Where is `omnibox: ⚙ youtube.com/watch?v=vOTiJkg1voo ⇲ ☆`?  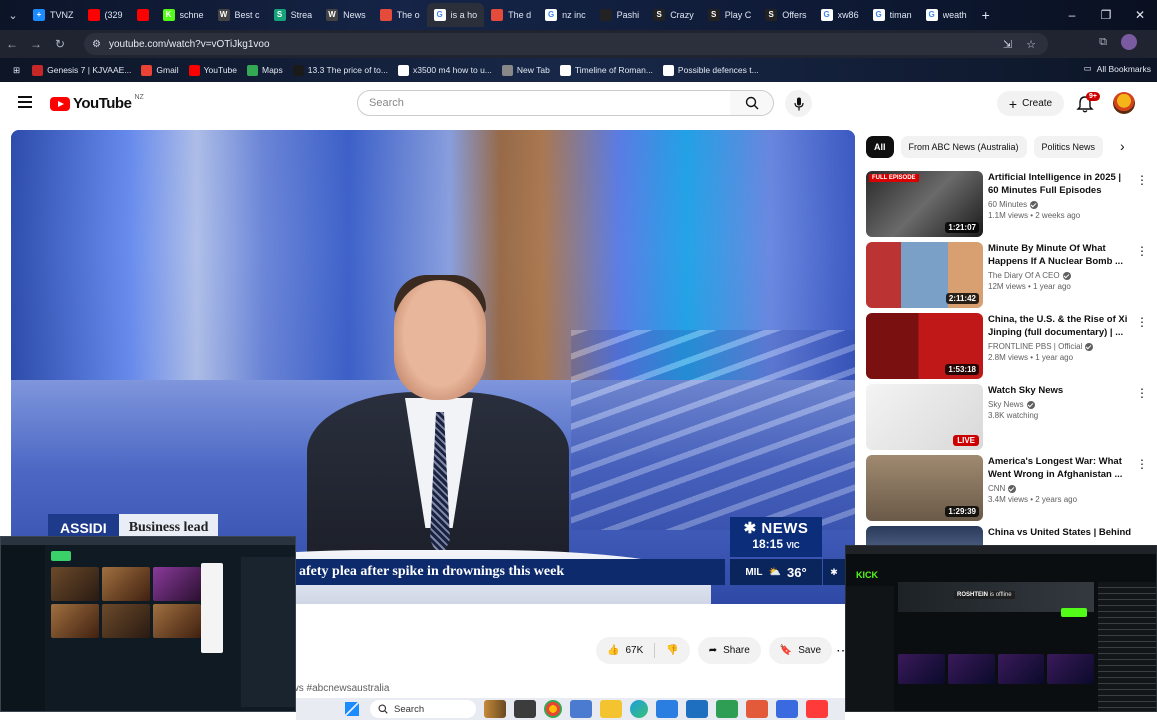
omnibox: ⚙ youtube.com/watch?v=vOTiJkg1voo ⇲ ☆ is located at coordinates (566, 44).